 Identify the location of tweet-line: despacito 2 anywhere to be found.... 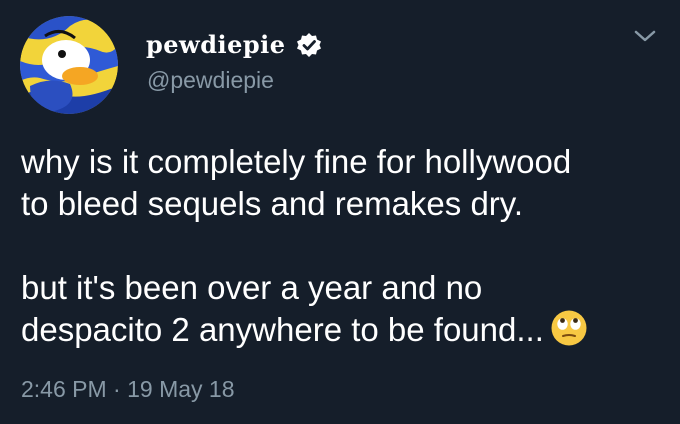
(282, 329).